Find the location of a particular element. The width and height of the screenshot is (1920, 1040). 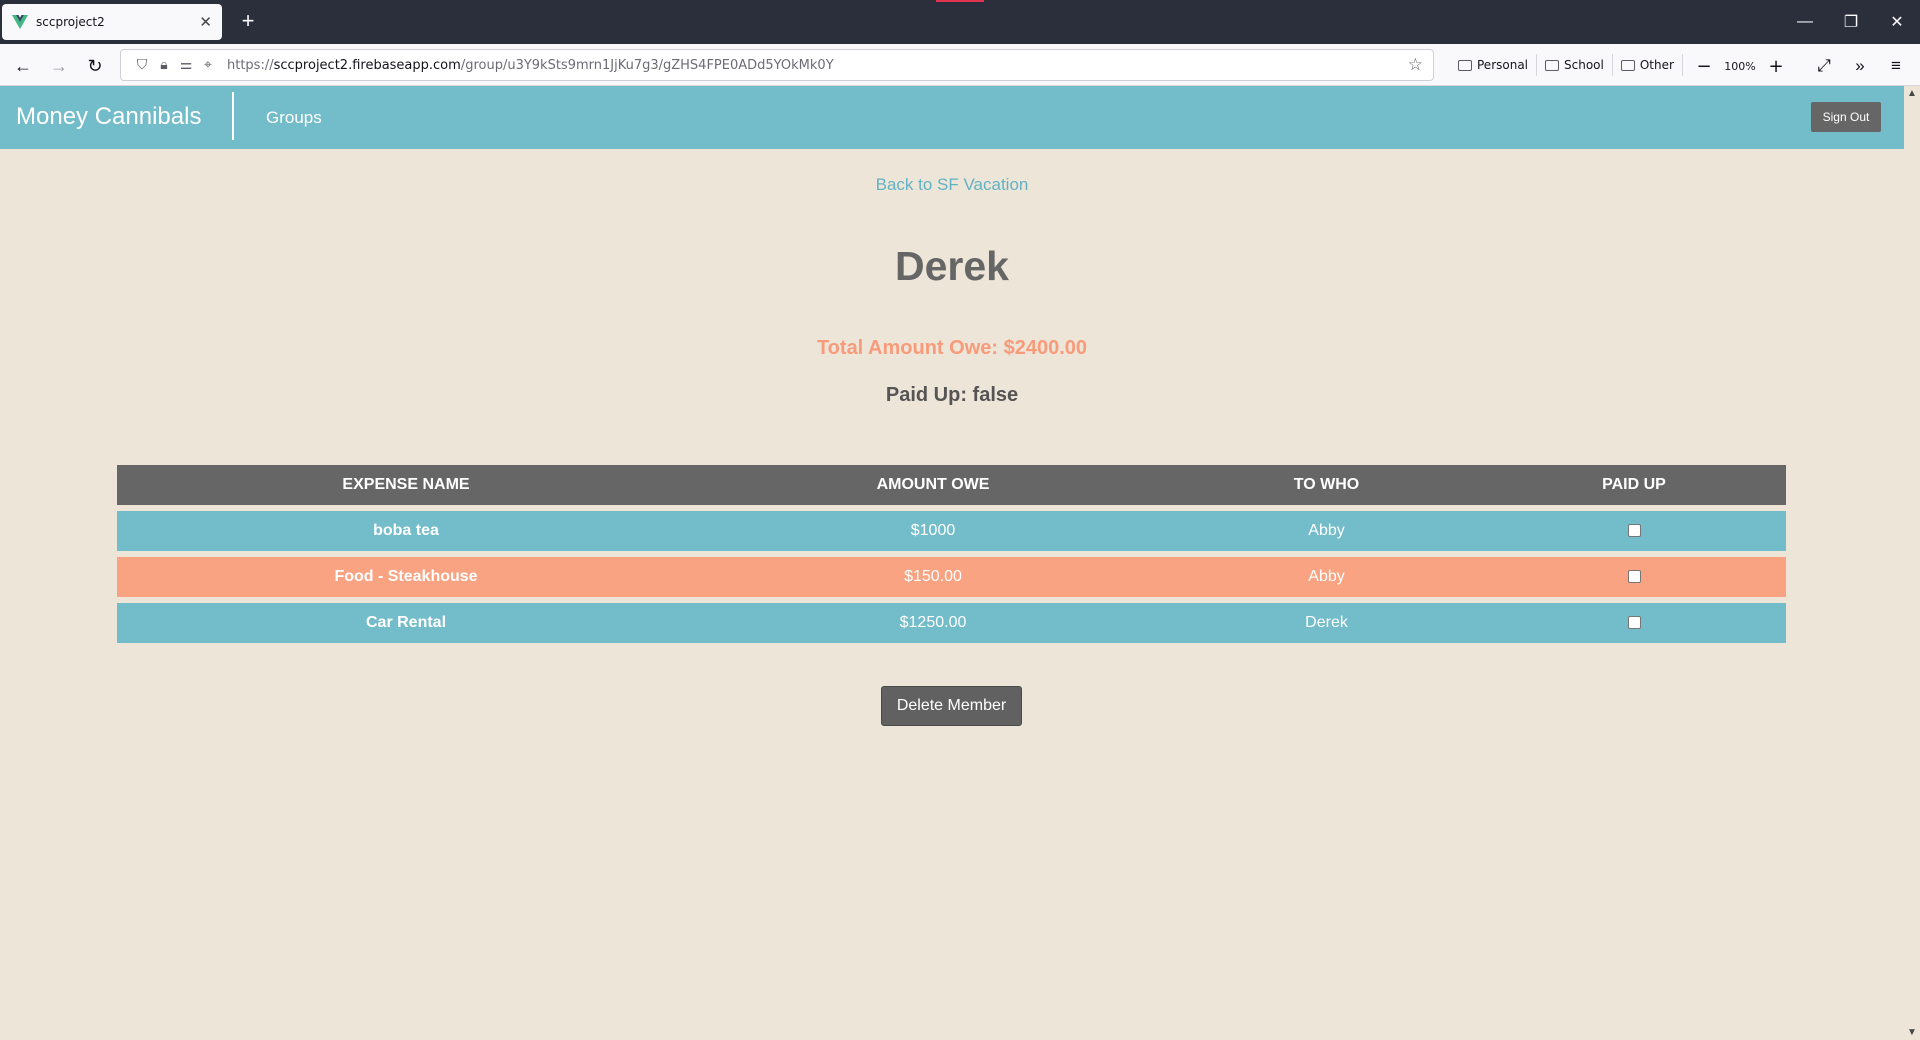

amount-owe-cell: $1000 is located at coordinates (933, 530).